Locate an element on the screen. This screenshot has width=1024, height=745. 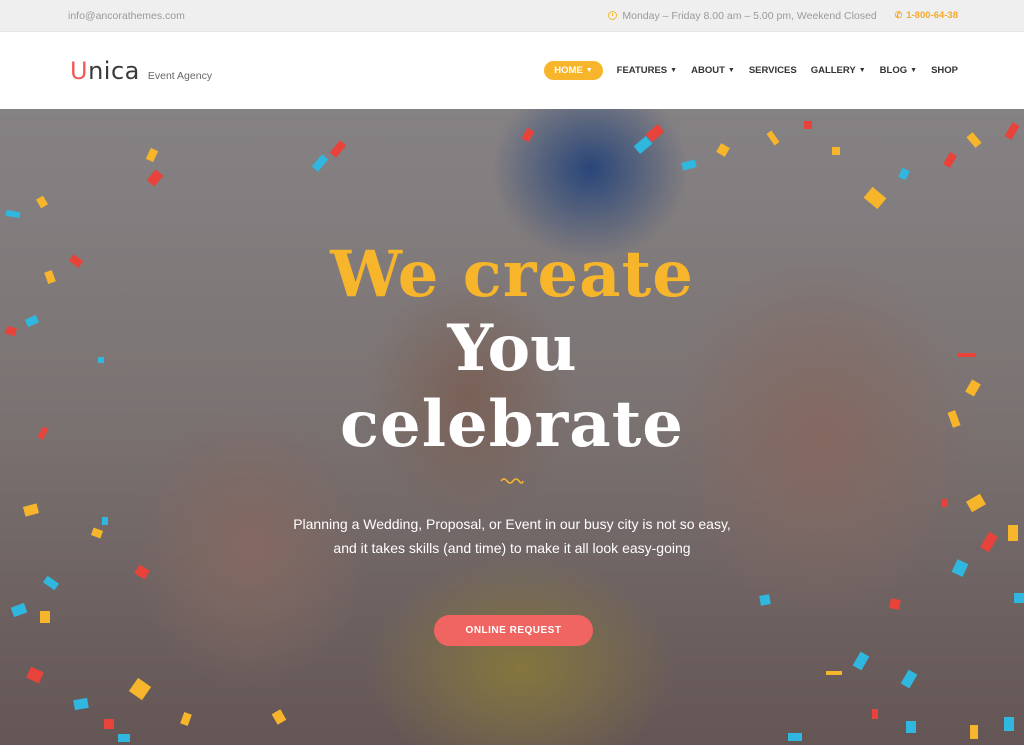
hero-title-line3: celebrate is located at coordinates (512, 424).